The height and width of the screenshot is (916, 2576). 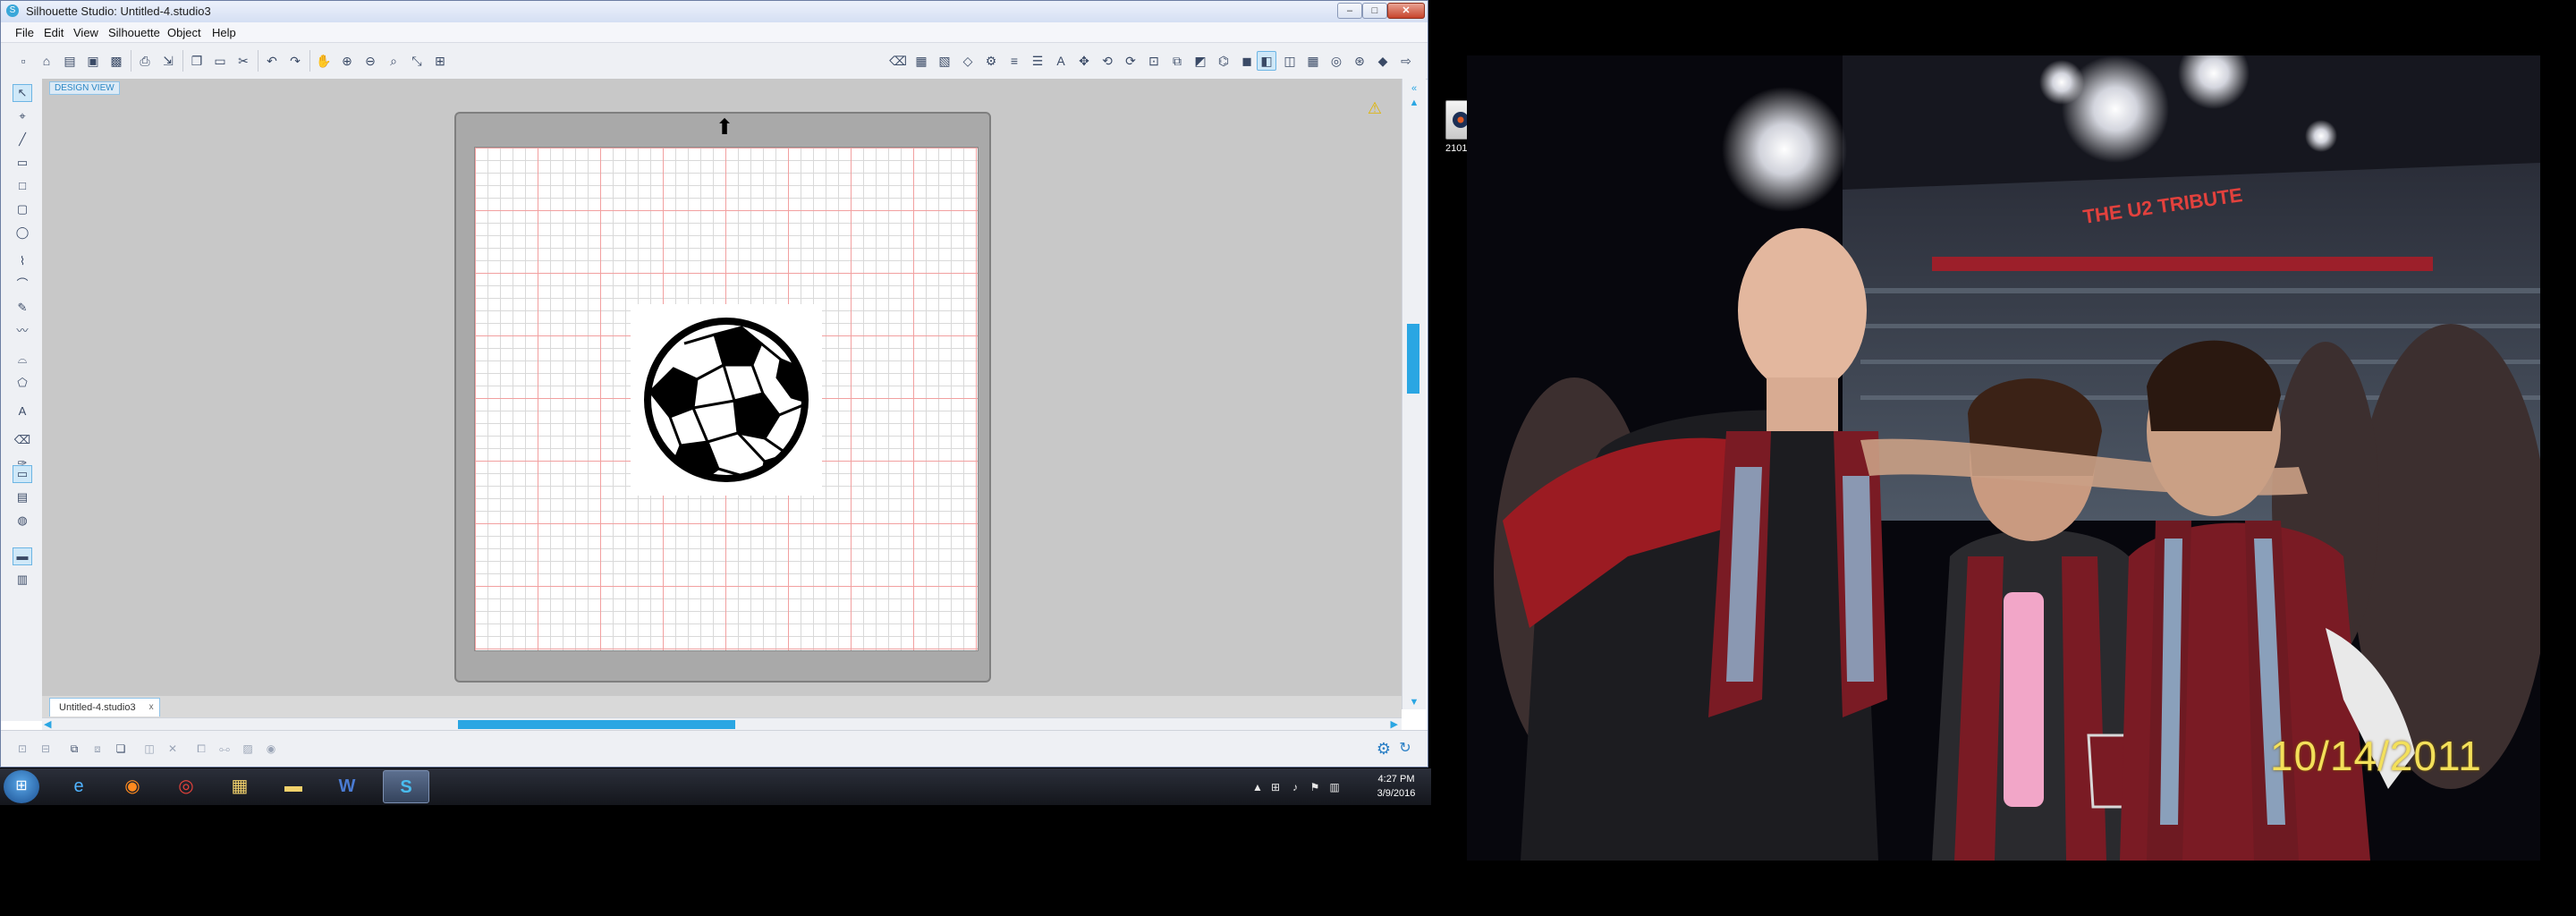 What do you see at coordinates (1334, 787) in the screenshot?
I see `network-icon: ▥` at bounding box center [1334, 787].